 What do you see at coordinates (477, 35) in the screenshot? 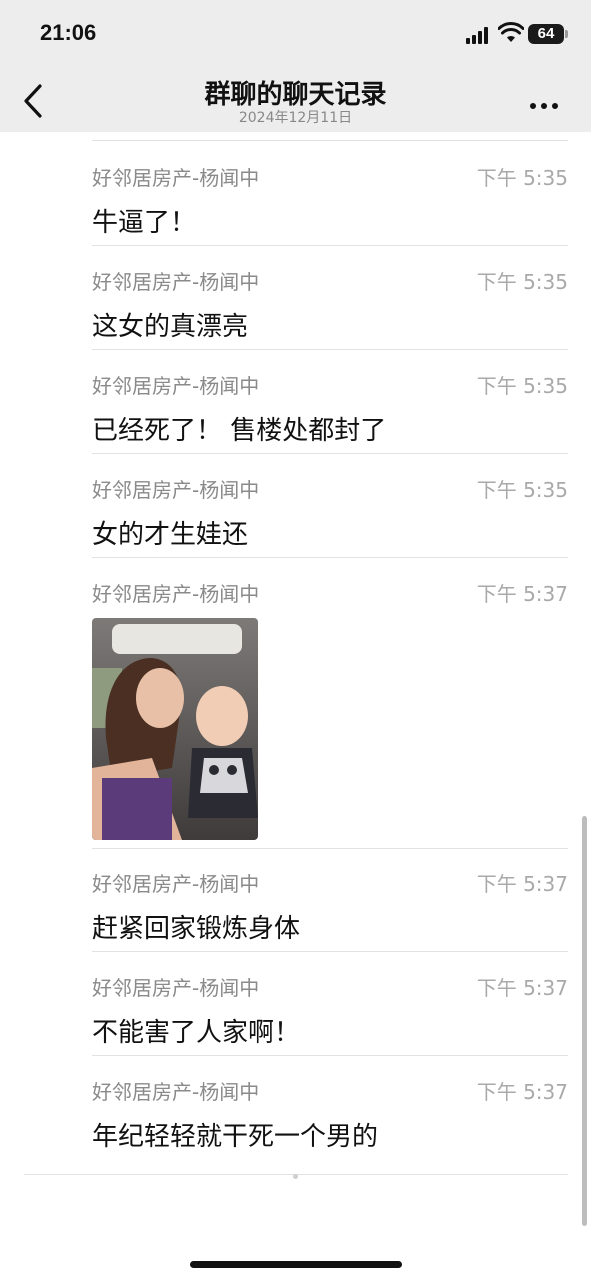
I see `cellular-signal-icon` at bounding box center [477, 35].